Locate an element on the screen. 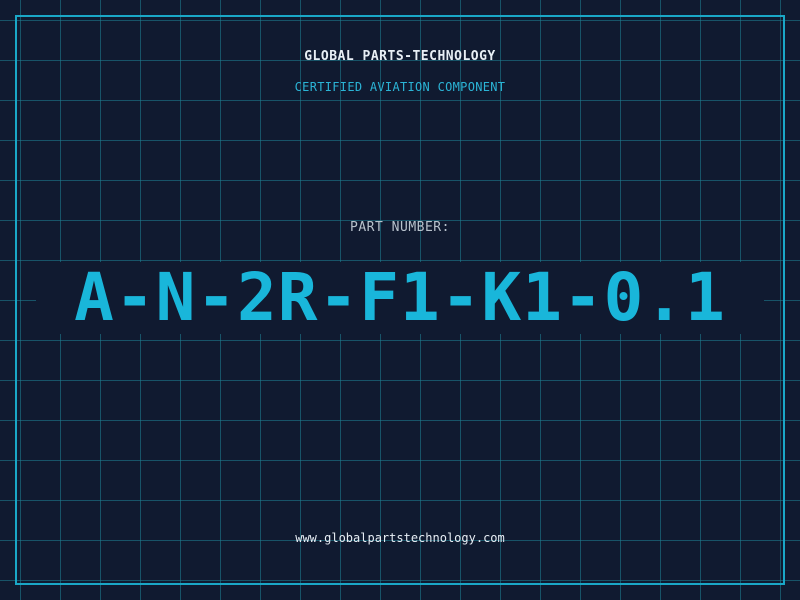  part-number-panel: A-N-2R-F1-K1-0.1 is located at coordinates (400, 298).